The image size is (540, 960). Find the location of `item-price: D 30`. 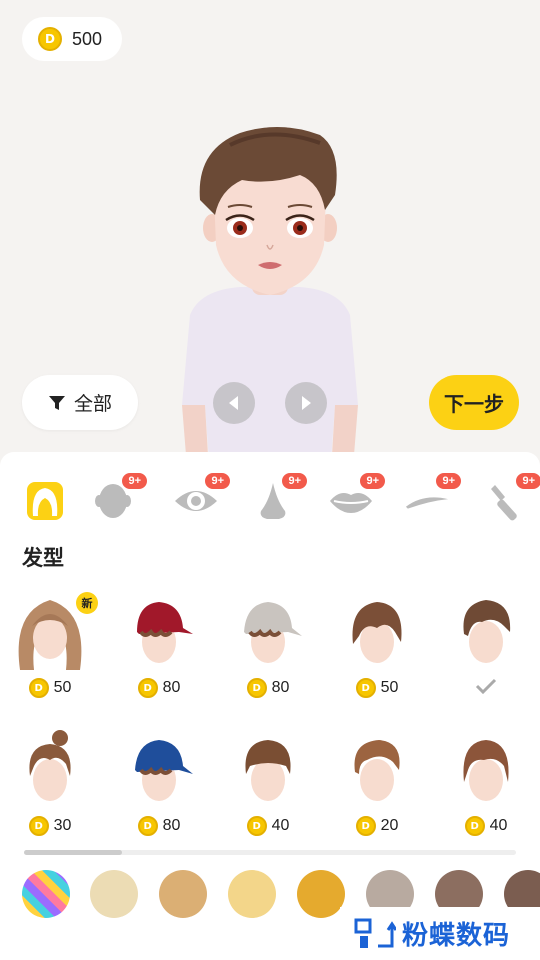

item-price: D 30 is located at coordinates (50, 826).